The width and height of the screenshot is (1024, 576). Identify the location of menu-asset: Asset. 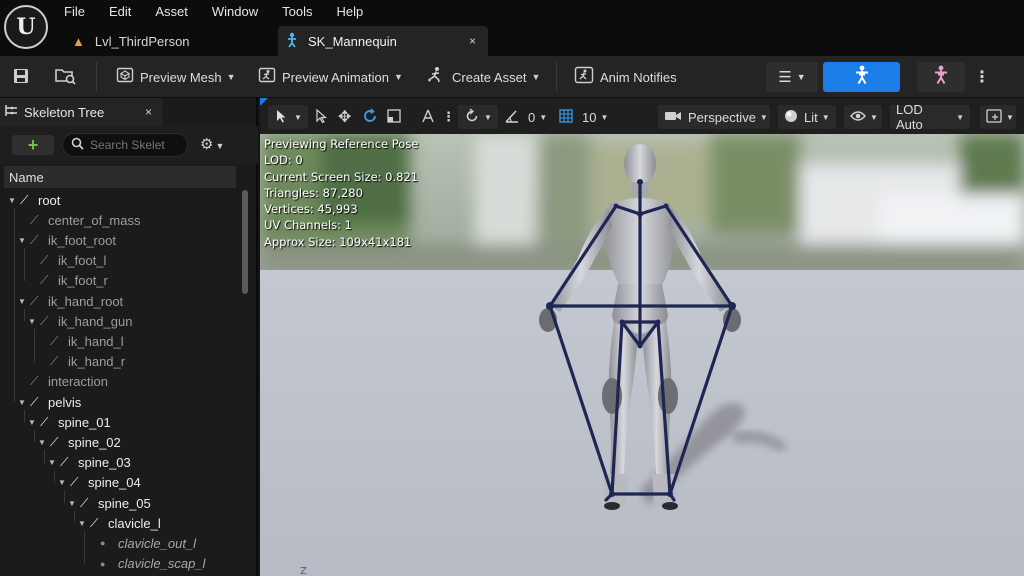
(171, 11).